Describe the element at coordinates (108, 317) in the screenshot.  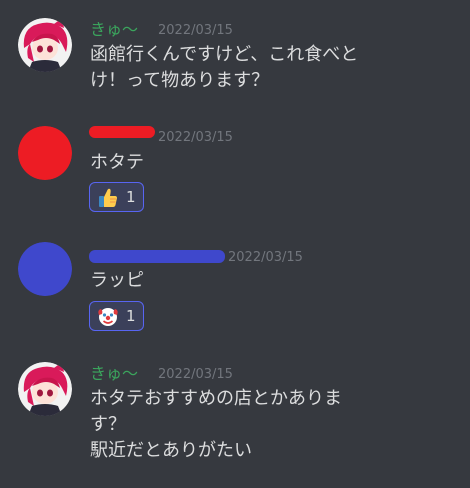
I see `clown-face-icon` at that location.